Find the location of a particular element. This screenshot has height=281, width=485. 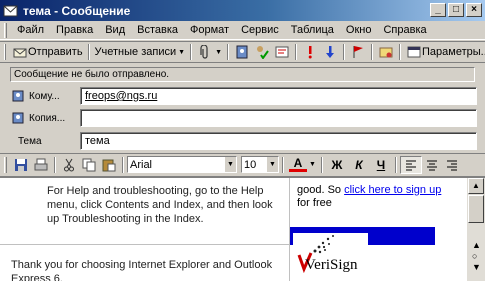

save-button is located at coordinates (21, 165).